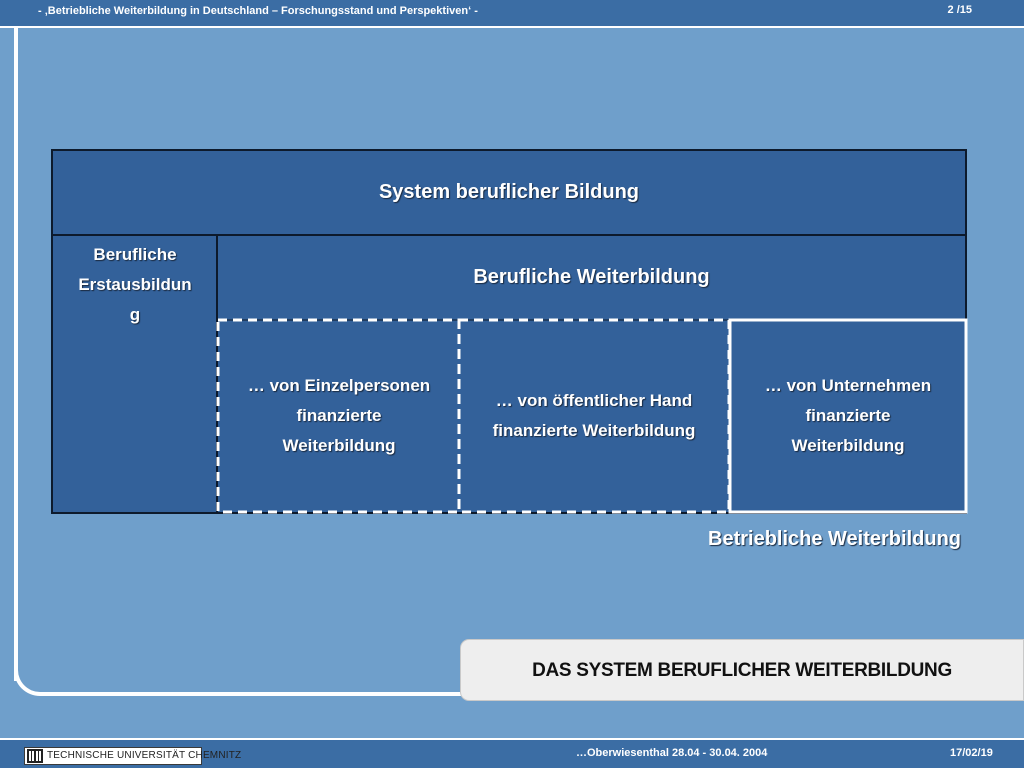 The image size is (1024, 768). What do you see at coordinates (144, 755) in the screenshot?
I see `logo-text: TECHNISCHE UNIVERSITÄT CHEMNITZ` at bounding box center [144, 755].